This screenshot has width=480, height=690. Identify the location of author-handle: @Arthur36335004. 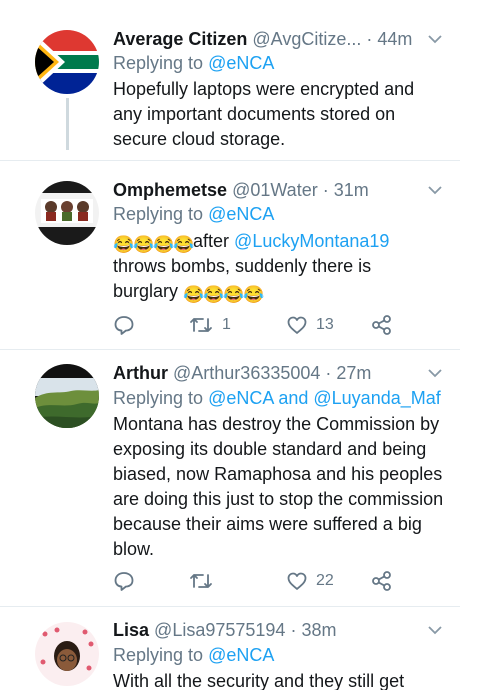
(246, 373).